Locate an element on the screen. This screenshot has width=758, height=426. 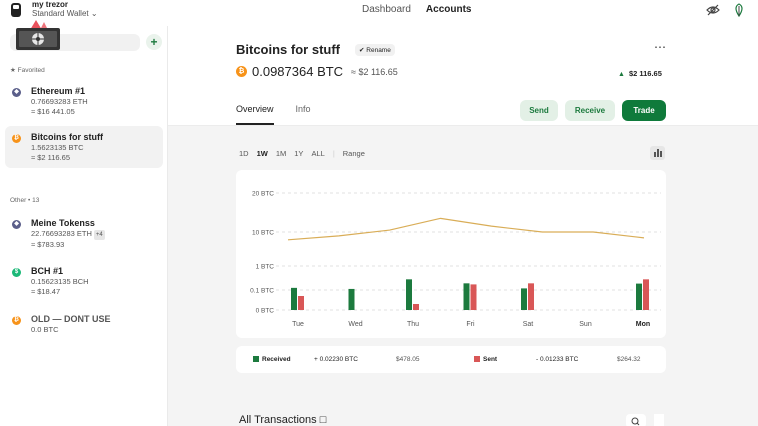
range-selector: 1D 1W 1M 1Y ALL | Range is located at coordinates (302, 153).